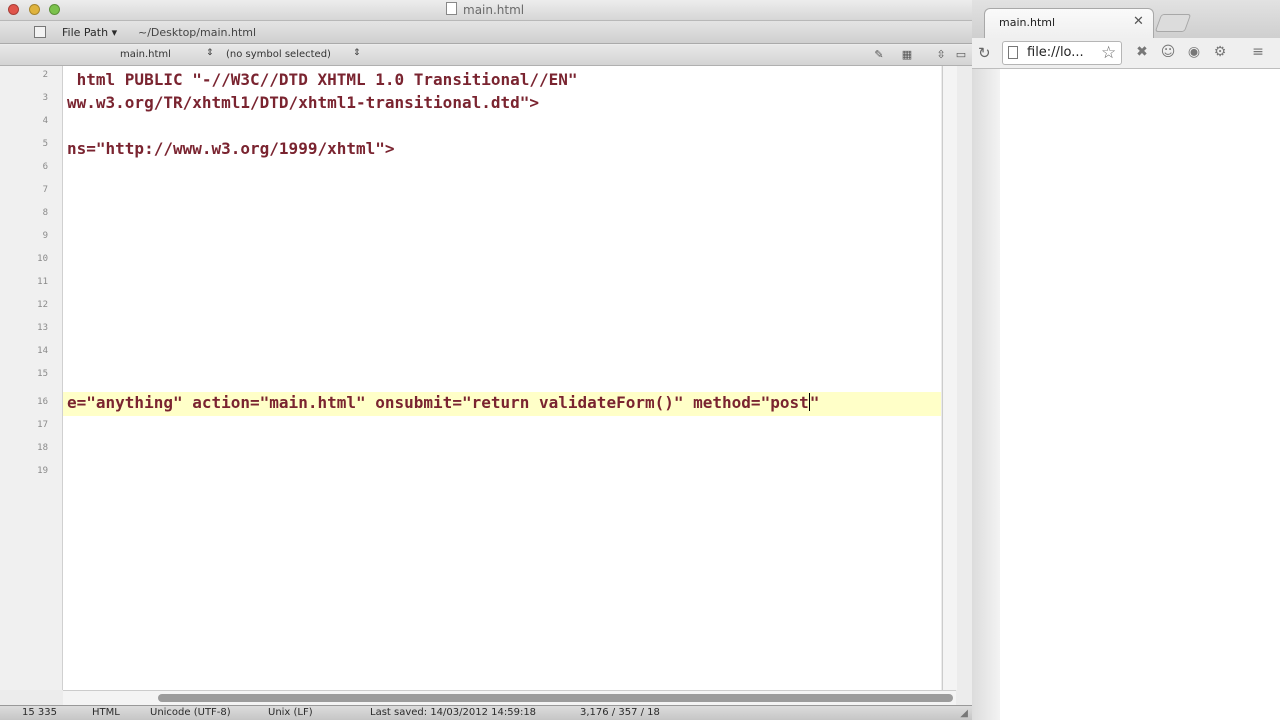 This screenshot has height=720, width=1280. Describe the element at coordinates (620, 712) in the screenshot. I see `document-counts: 3,176 / 357 / 18` at that location.